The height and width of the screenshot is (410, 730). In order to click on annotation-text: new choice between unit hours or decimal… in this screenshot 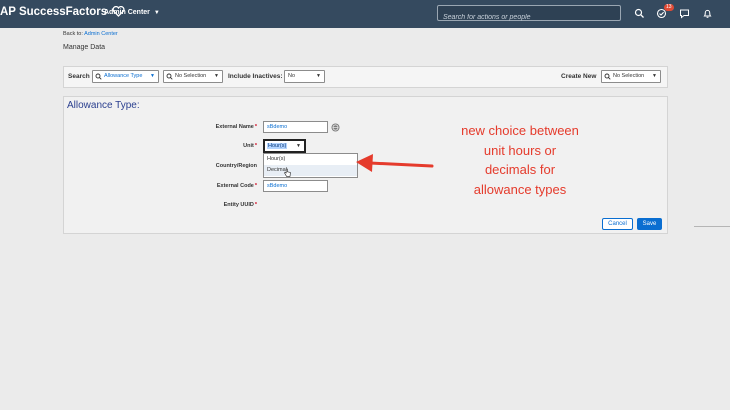, I will do `click(520, 160)`.